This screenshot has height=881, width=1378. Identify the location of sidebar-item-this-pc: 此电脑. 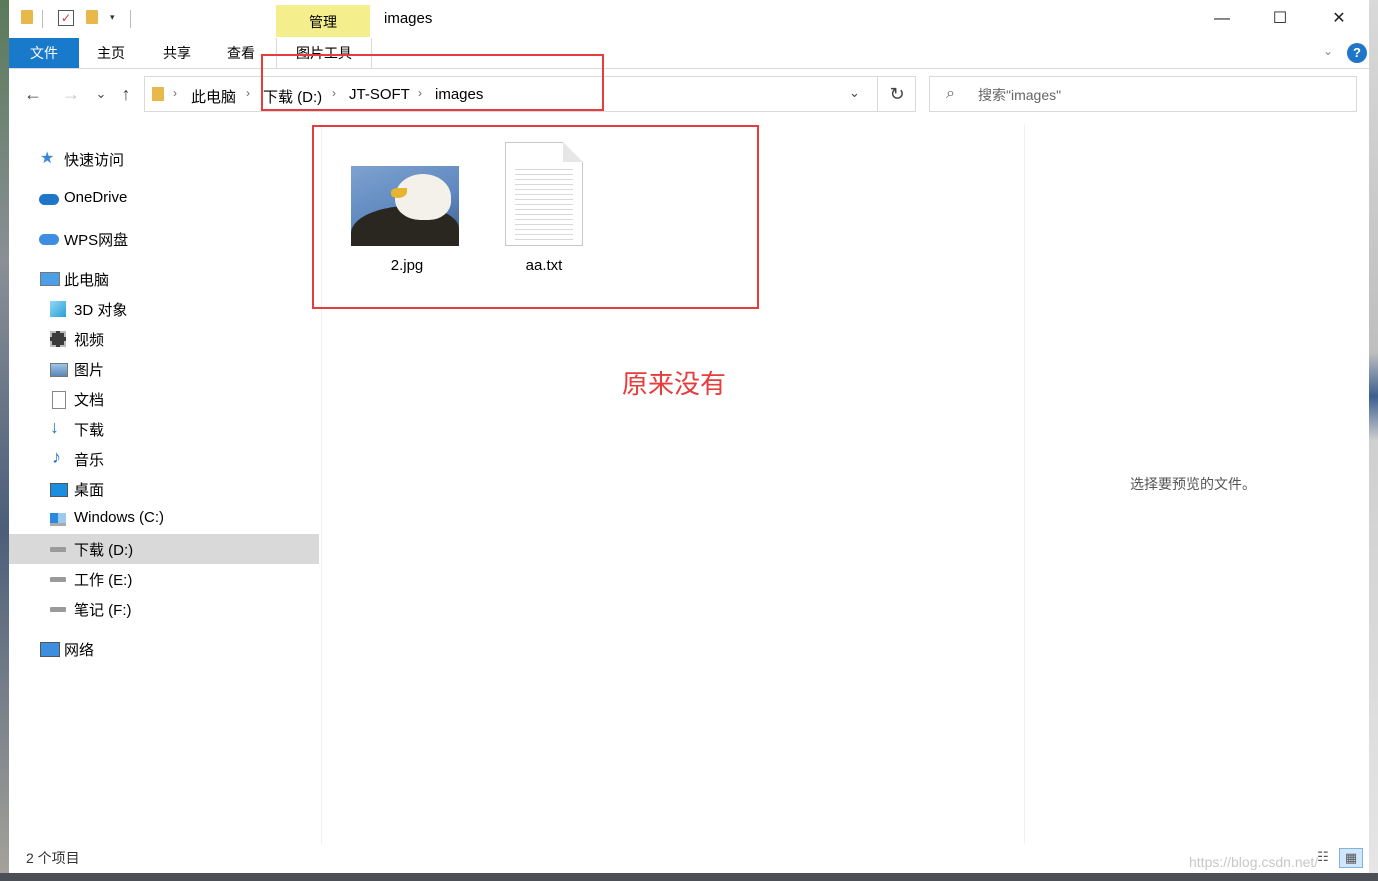
(164, 279).